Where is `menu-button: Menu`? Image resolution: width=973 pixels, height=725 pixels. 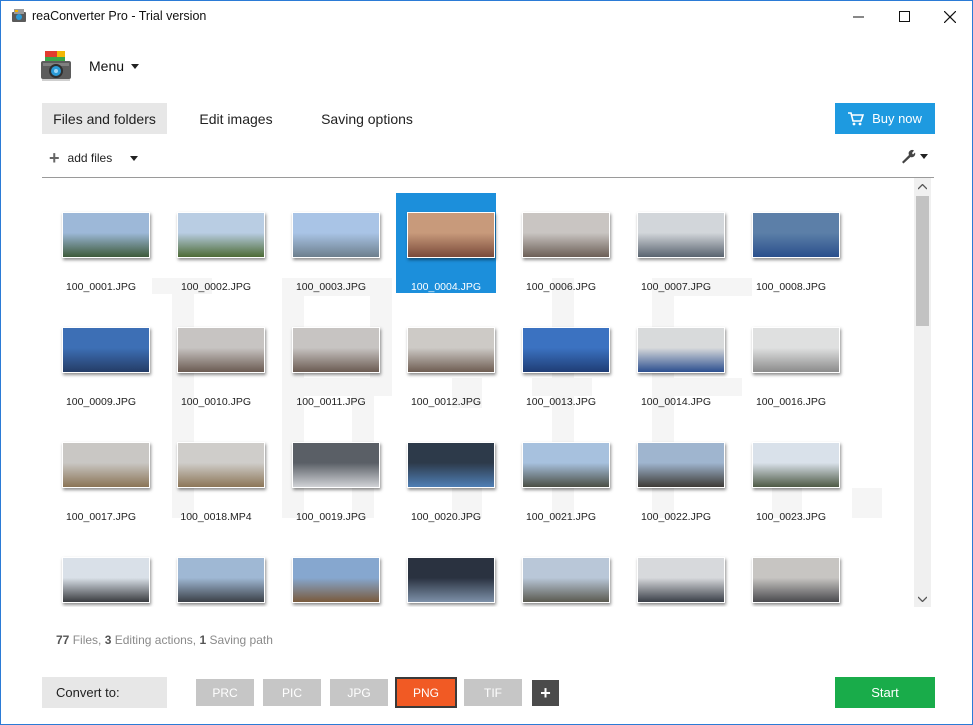
menu-button: Menu is located at coordinates (114, 66).